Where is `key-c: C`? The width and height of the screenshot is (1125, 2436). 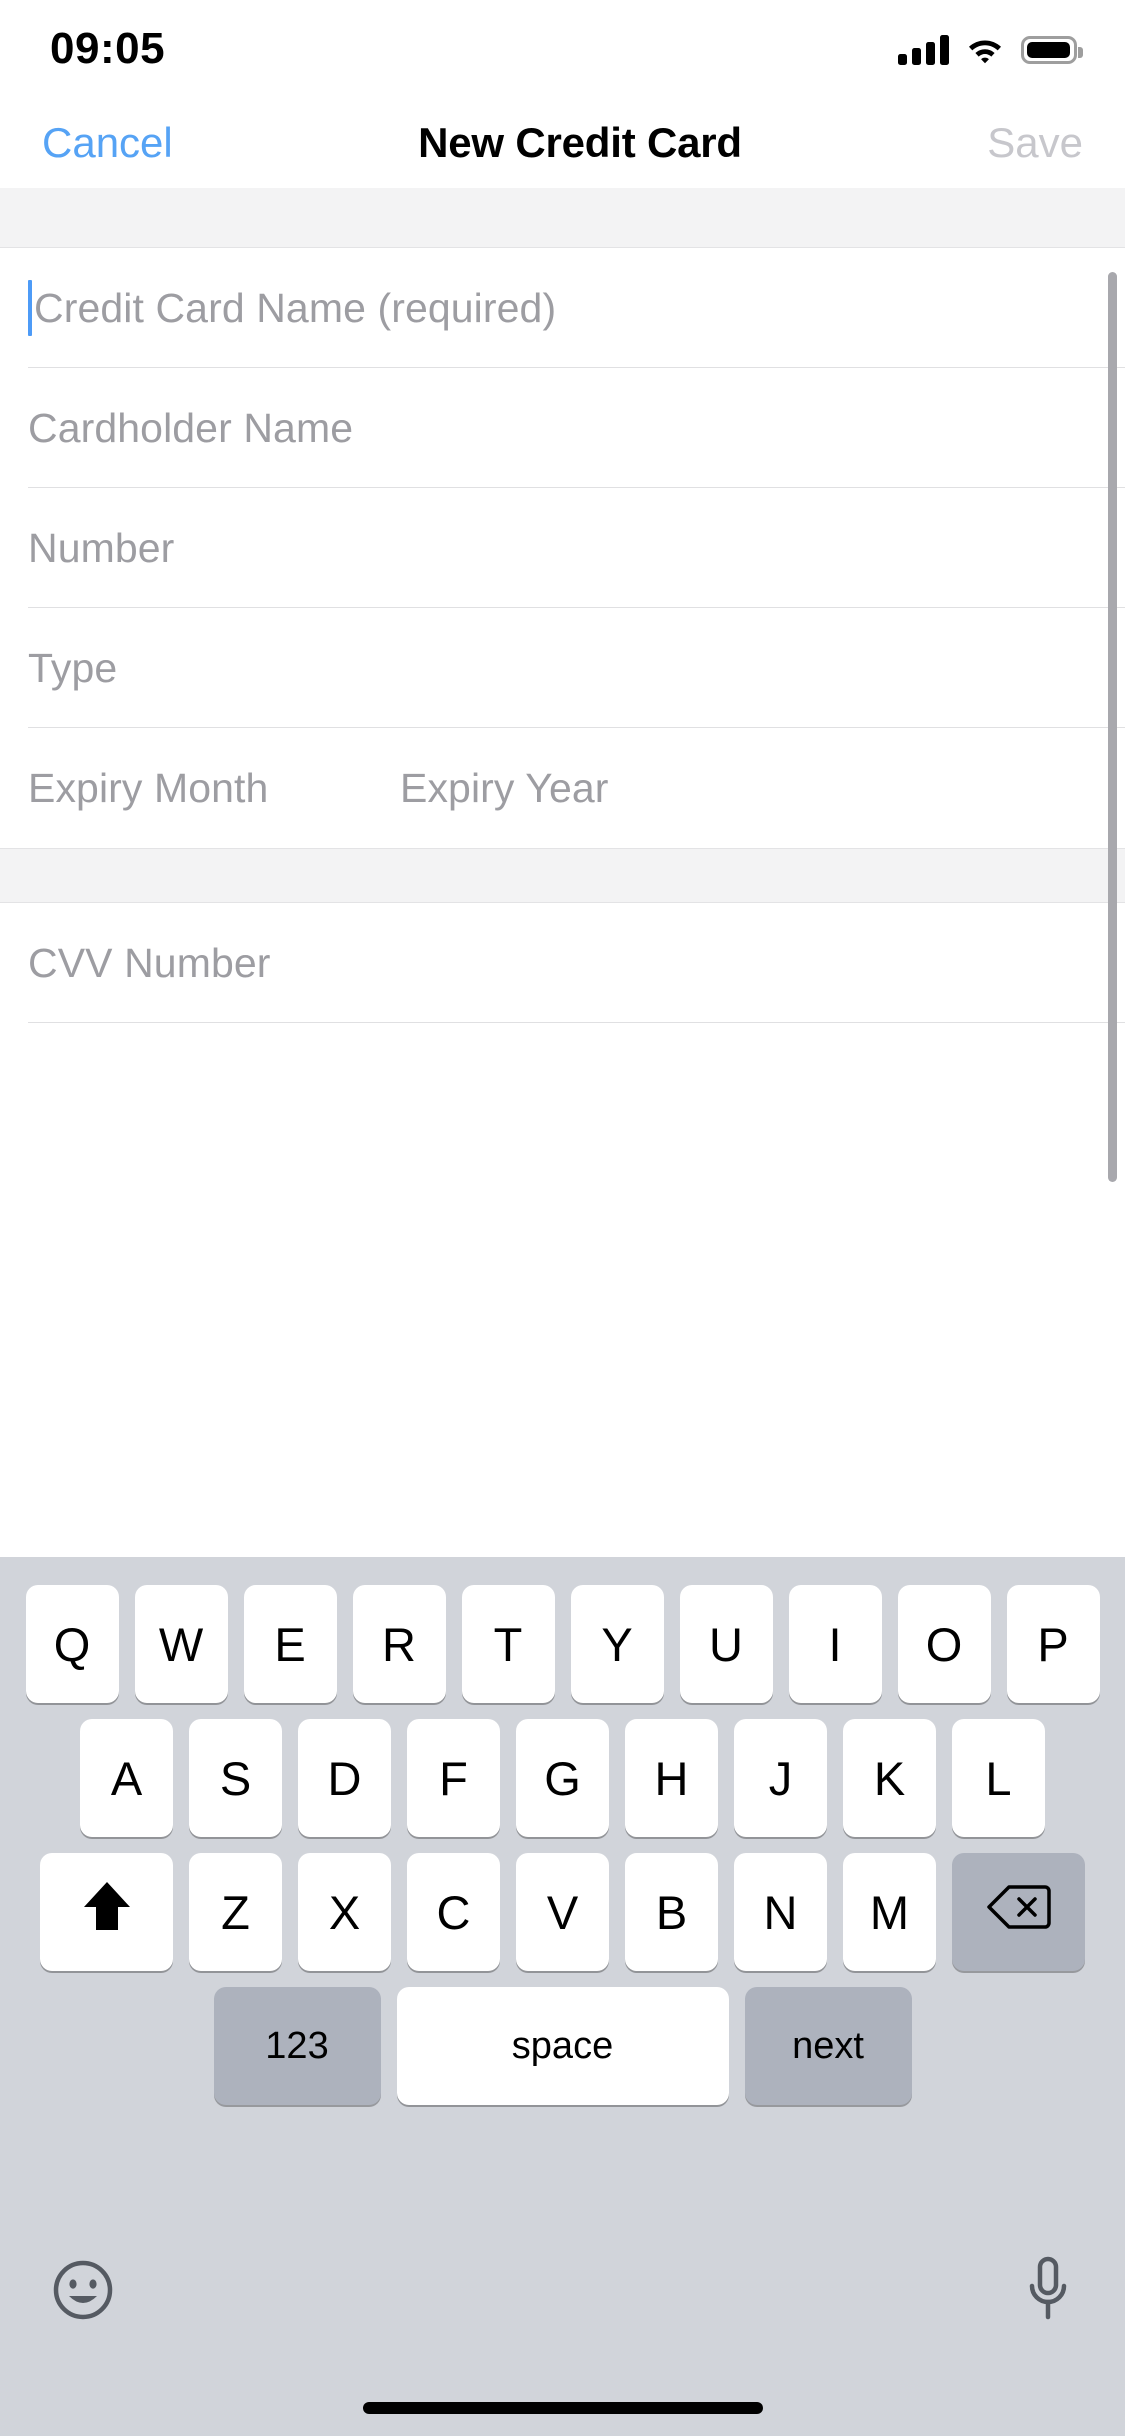
key-c: C is located at coordinates (453, 1912).